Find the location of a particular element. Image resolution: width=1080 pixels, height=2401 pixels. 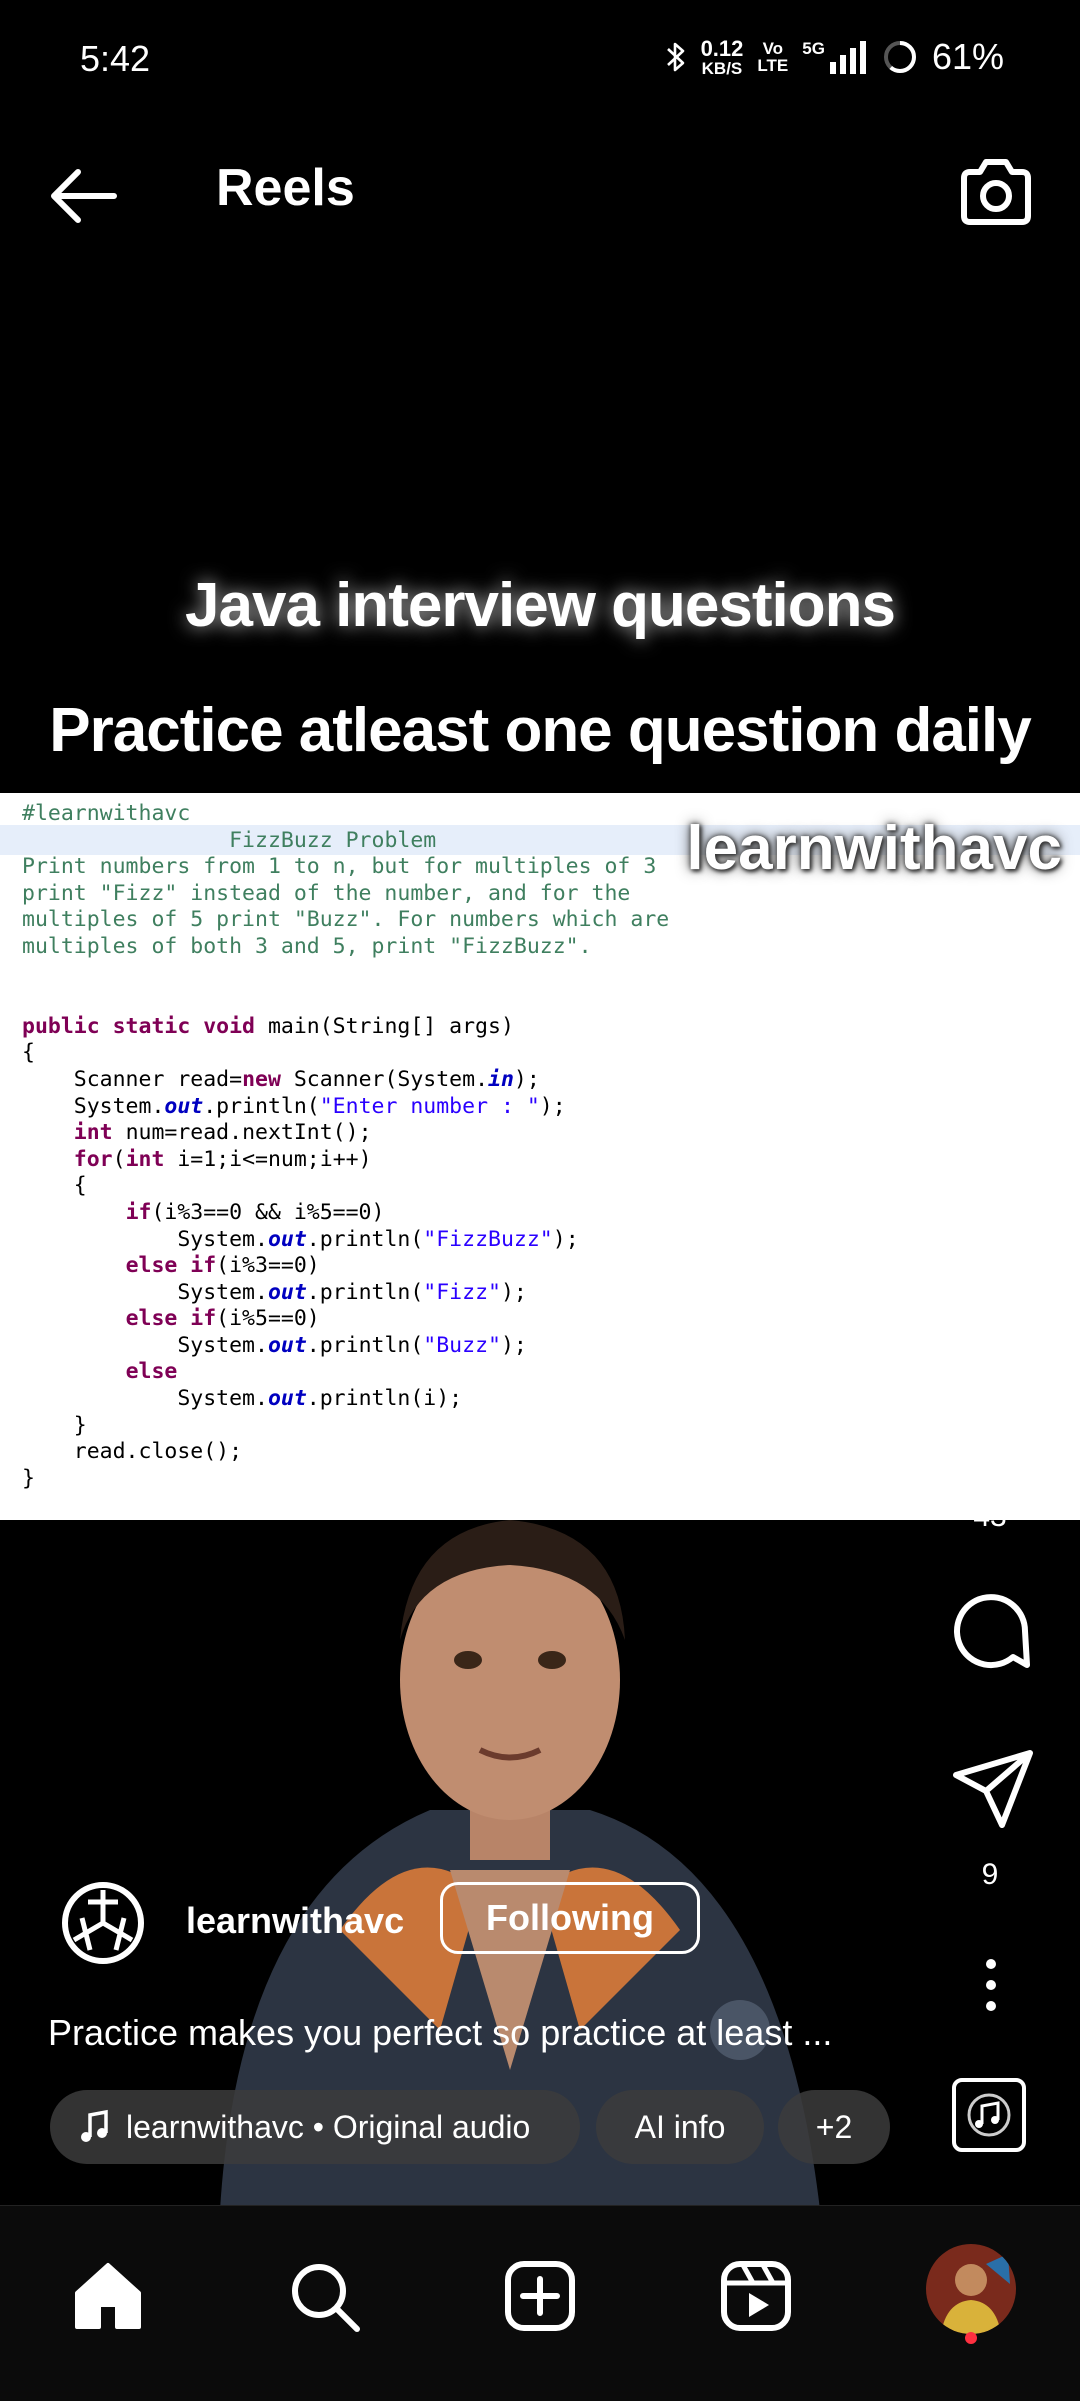

page-title: Reels is located at coordinates (285, 188).